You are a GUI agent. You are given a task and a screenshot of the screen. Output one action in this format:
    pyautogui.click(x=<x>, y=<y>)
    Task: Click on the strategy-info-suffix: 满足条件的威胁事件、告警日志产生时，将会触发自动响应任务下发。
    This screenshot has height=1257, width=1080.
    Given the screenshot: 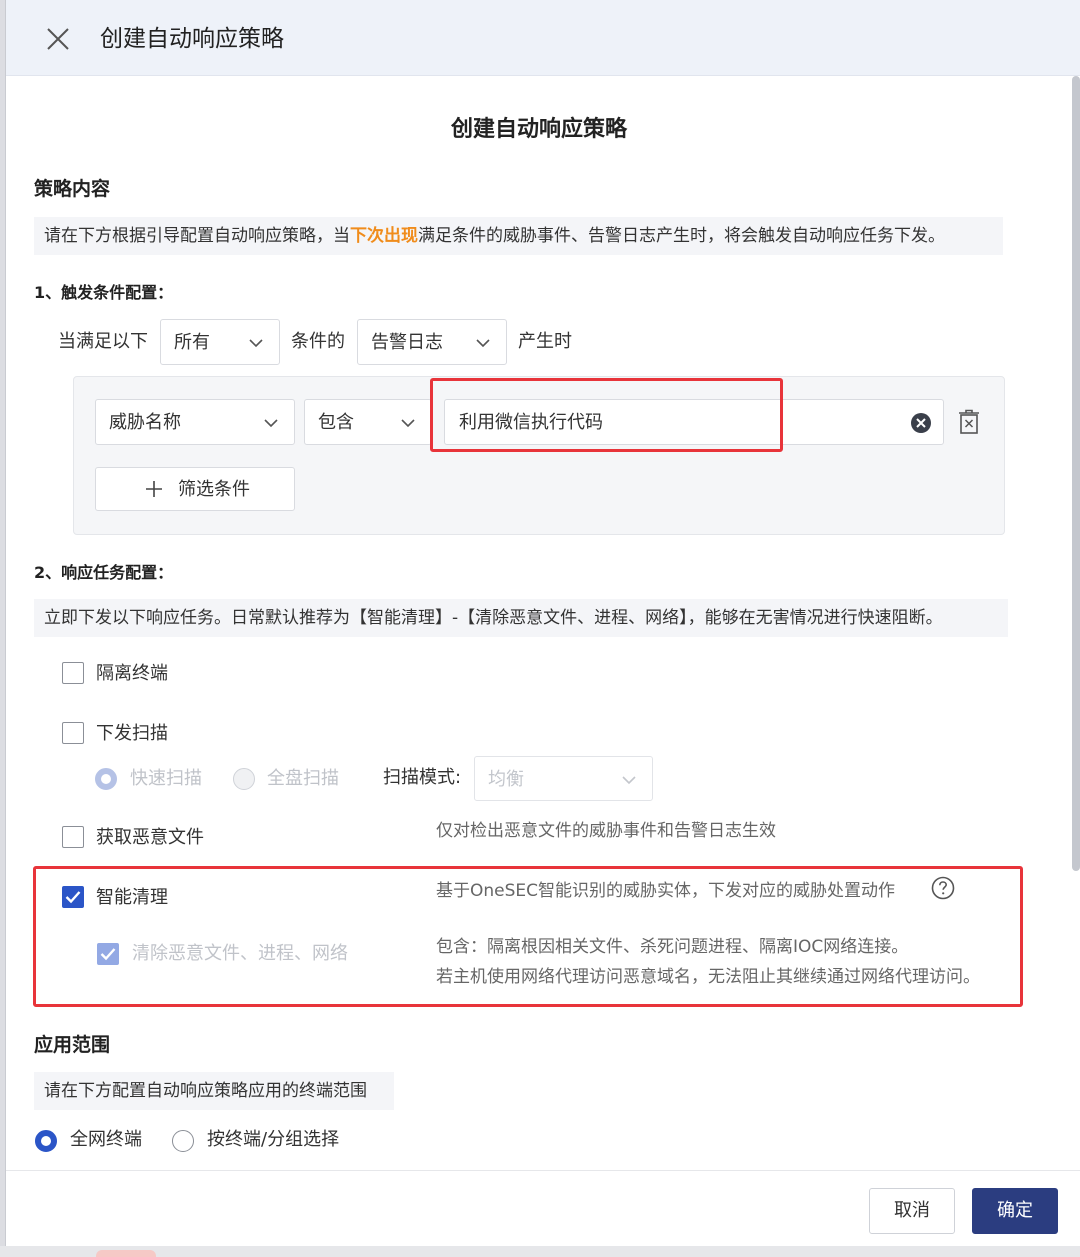 What is the action you would take?
    pyautogui.click(x=681, y=236)
    